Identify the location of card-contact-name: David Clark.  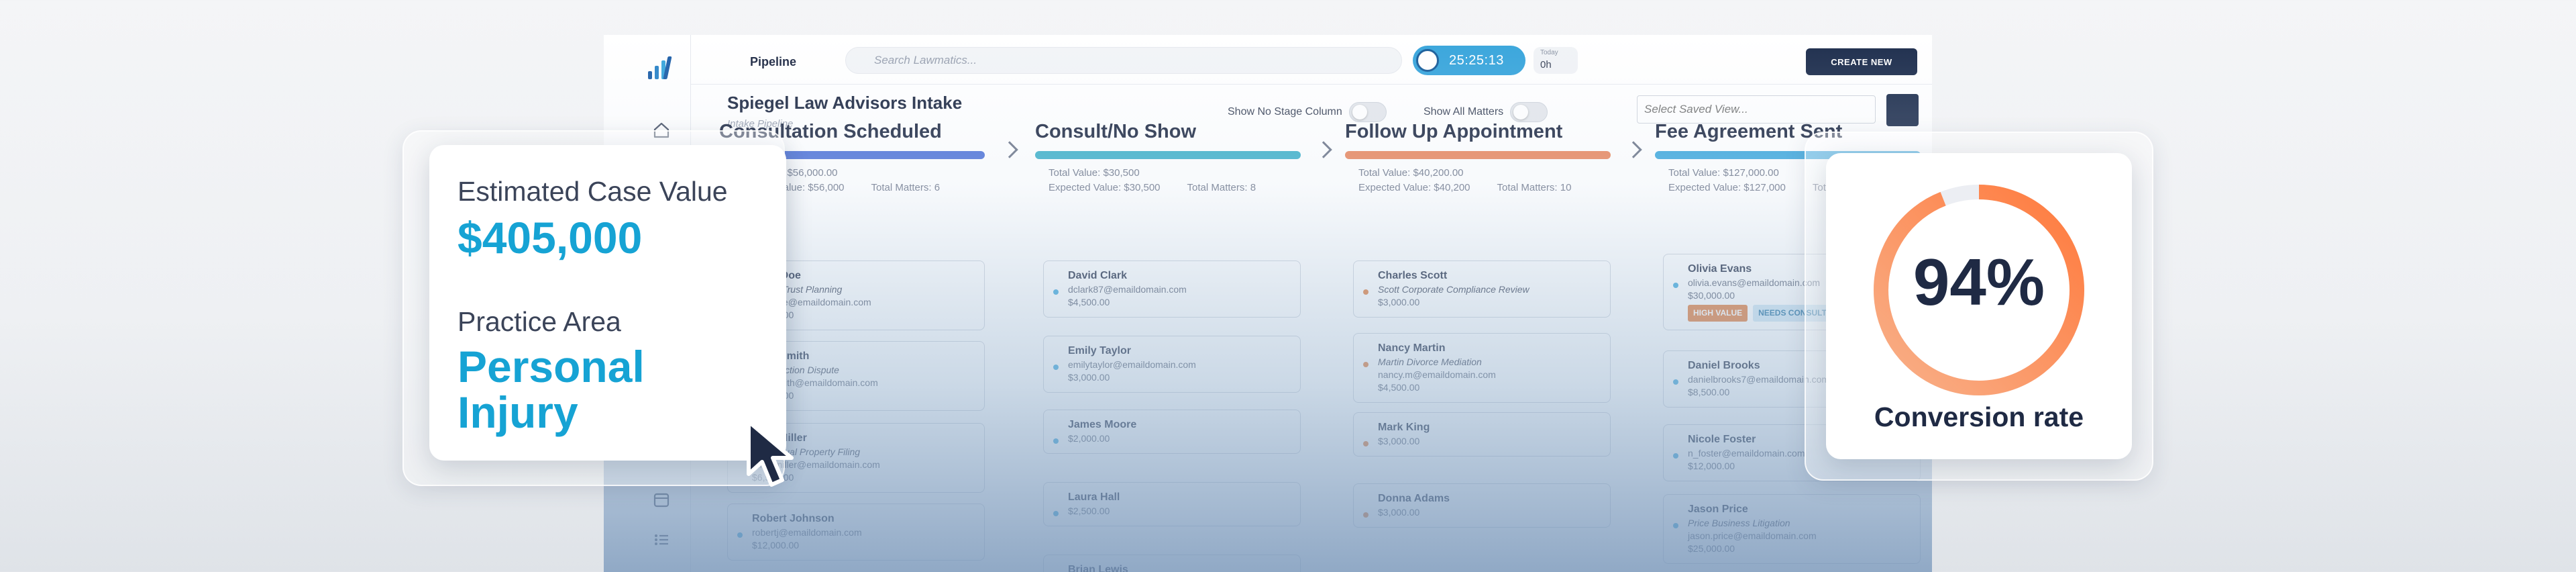
(1178, 276).